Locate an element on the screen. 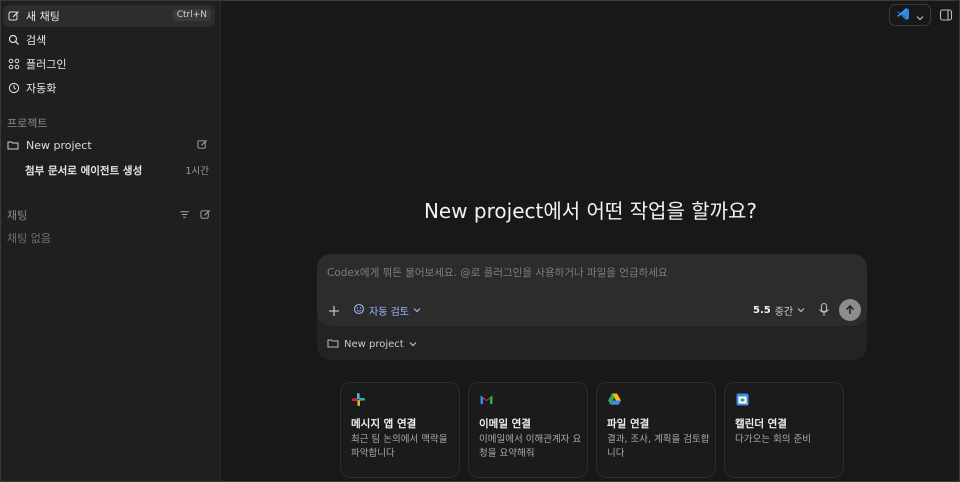 This screenshot has width=960, height=482. card-description: 다가오는 회의 준비 is located at coordinates (773, 439).